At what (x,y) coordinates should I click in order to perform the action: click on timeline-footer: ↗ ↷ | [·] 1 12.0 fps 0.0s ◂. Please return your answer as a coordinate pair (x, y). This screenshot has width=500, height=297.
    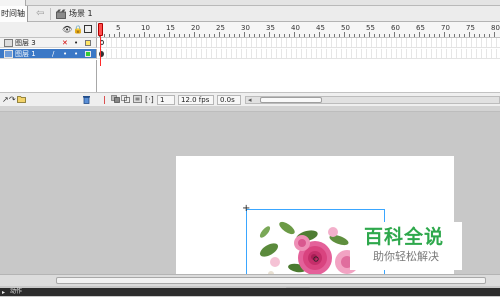
    Looking at the image, I should click on (250, 99).